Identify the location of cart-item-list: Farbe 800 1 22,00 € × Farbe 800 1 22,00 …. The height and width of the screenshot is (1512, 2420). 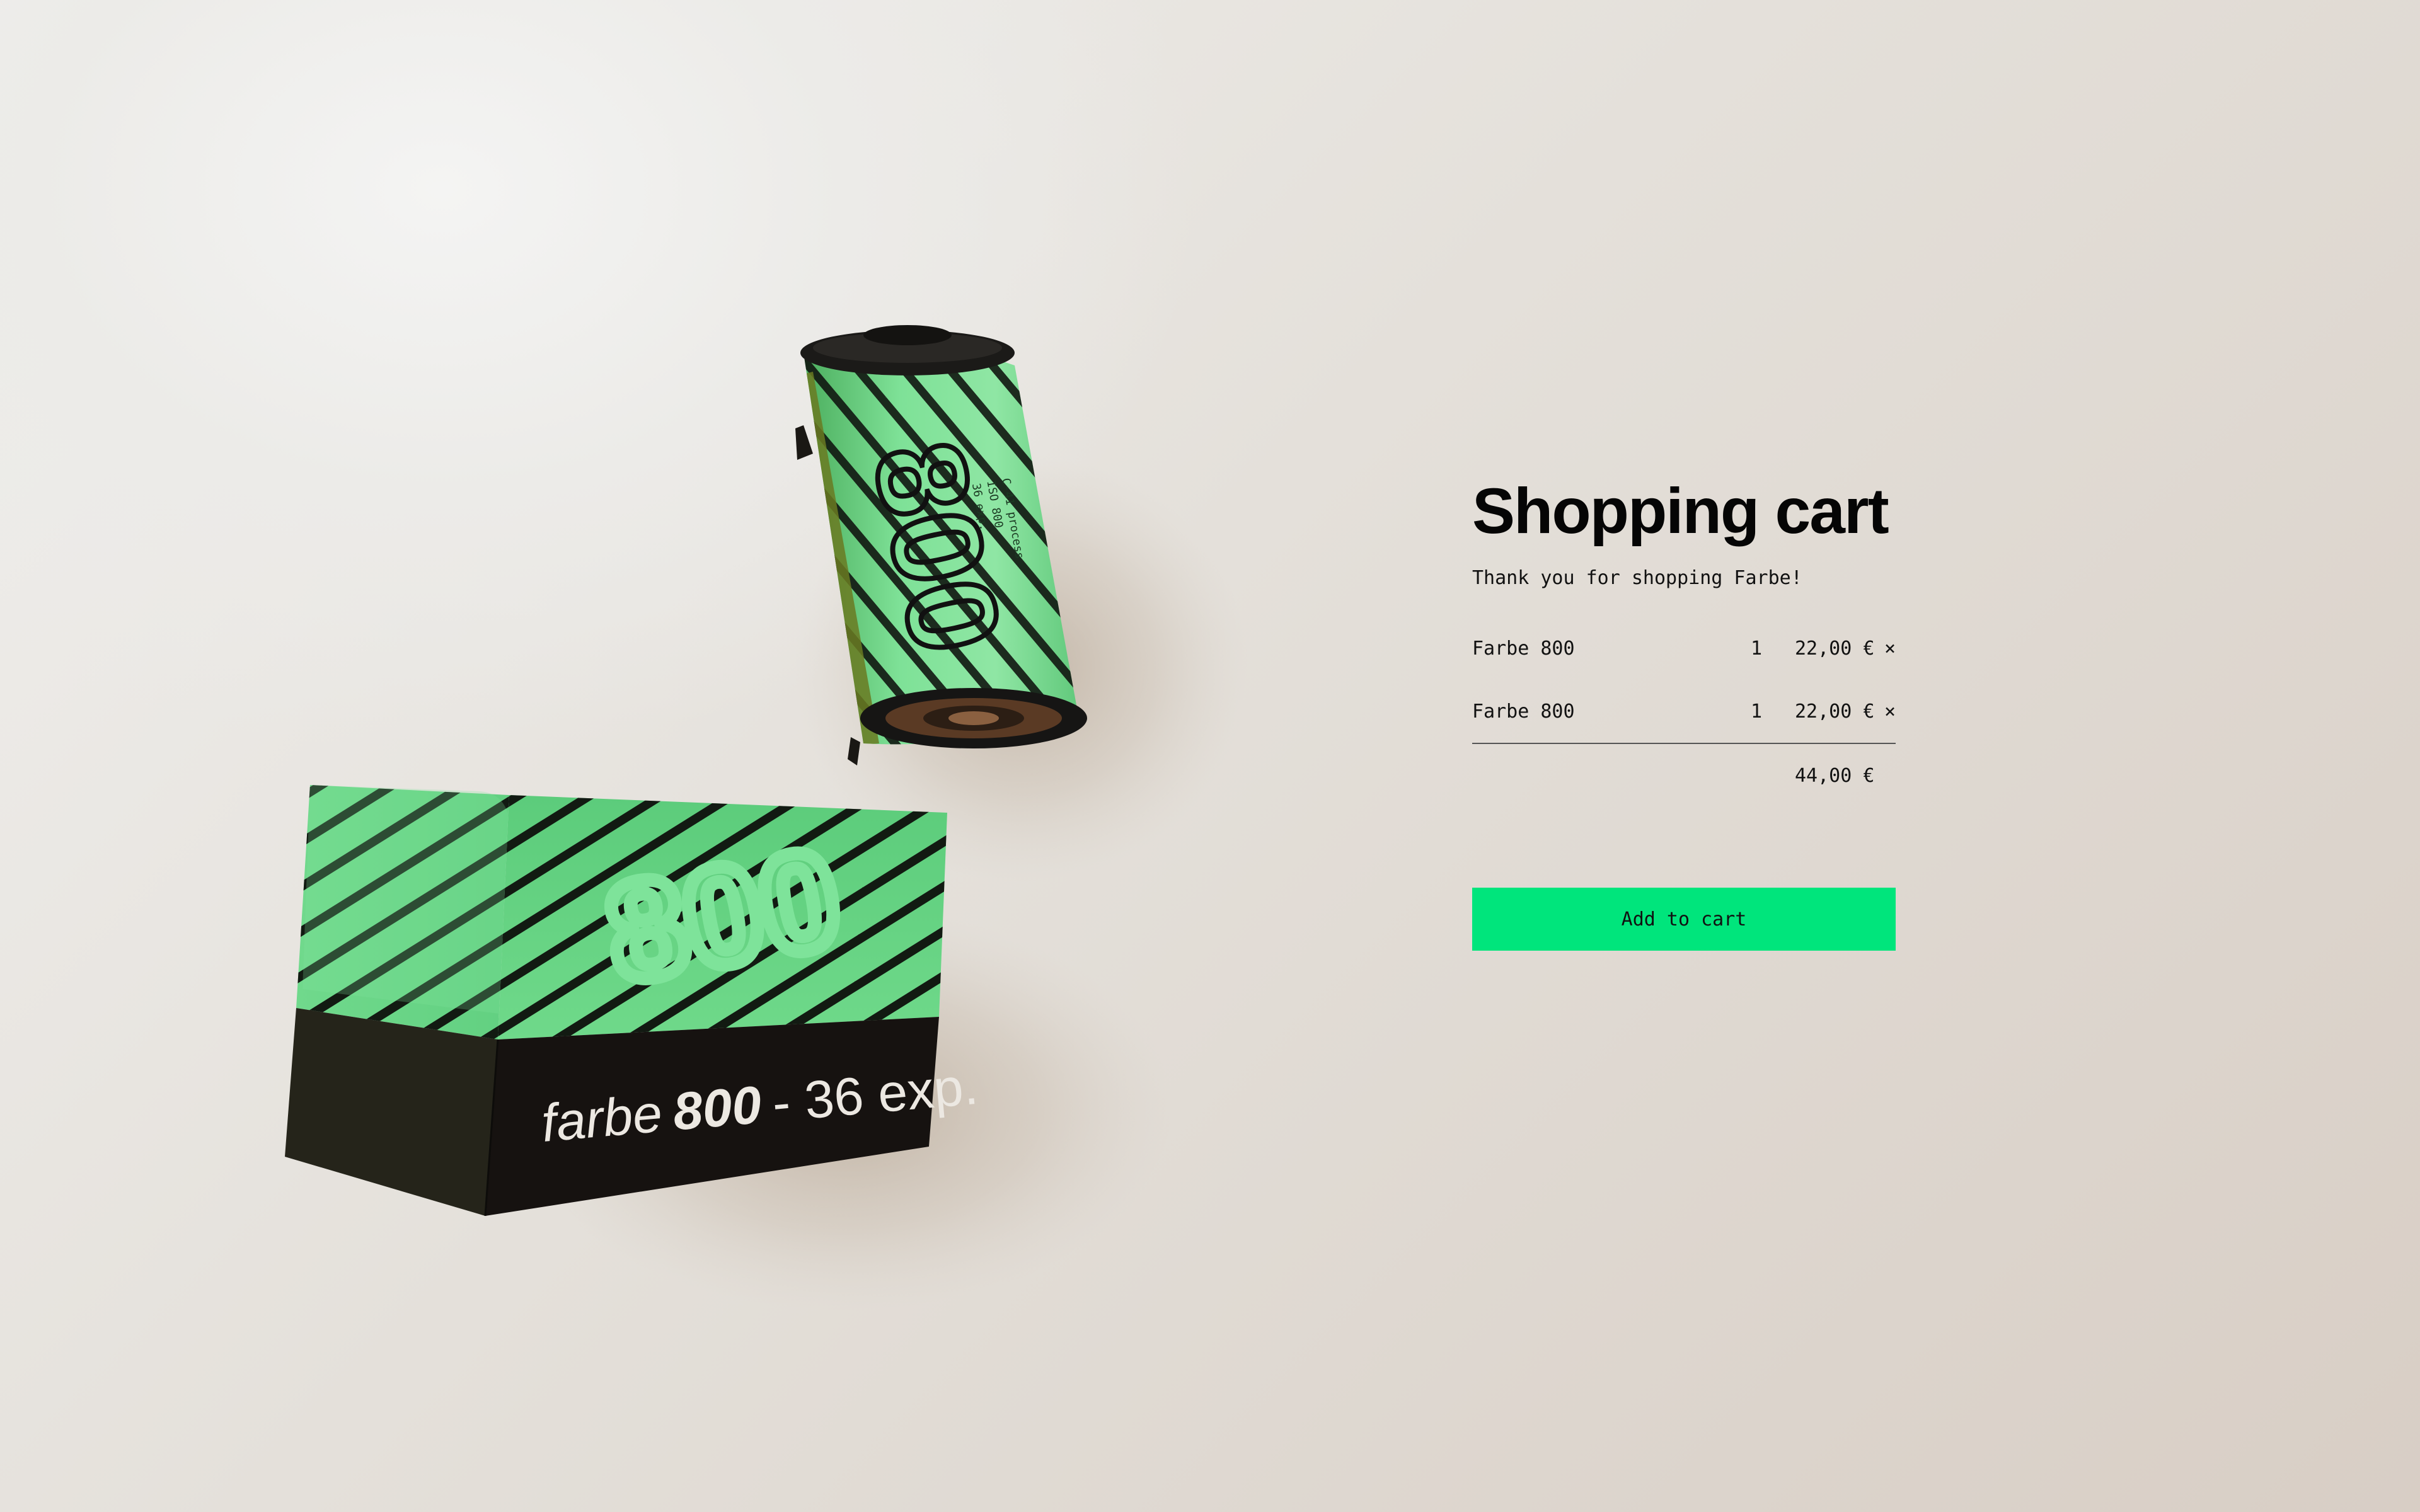
(1684, 680).